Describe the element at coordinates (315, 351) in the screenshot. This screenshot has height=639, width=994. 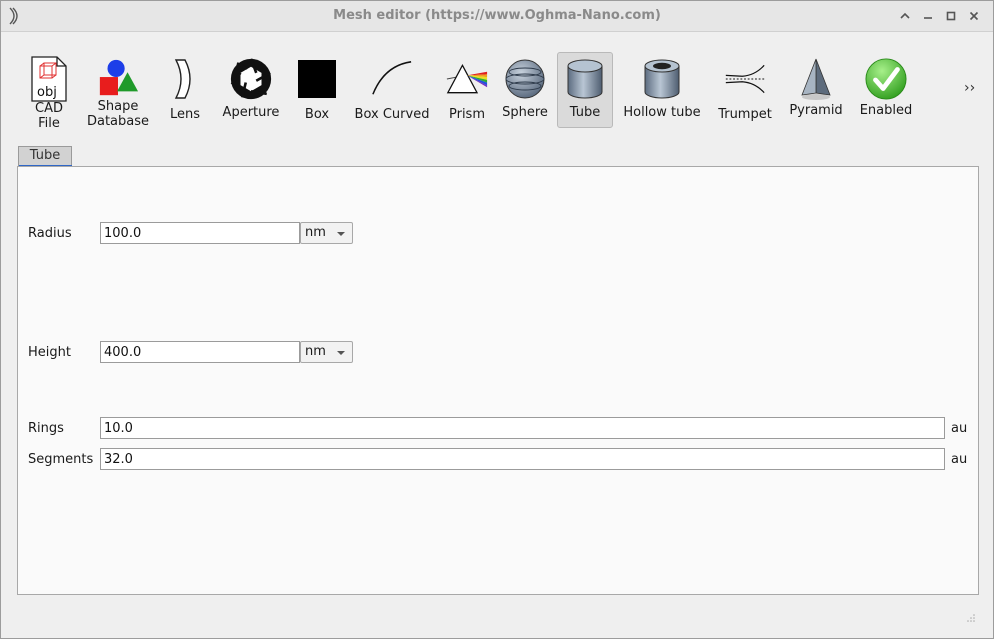
I see `height-unit-value: nm` at that location.